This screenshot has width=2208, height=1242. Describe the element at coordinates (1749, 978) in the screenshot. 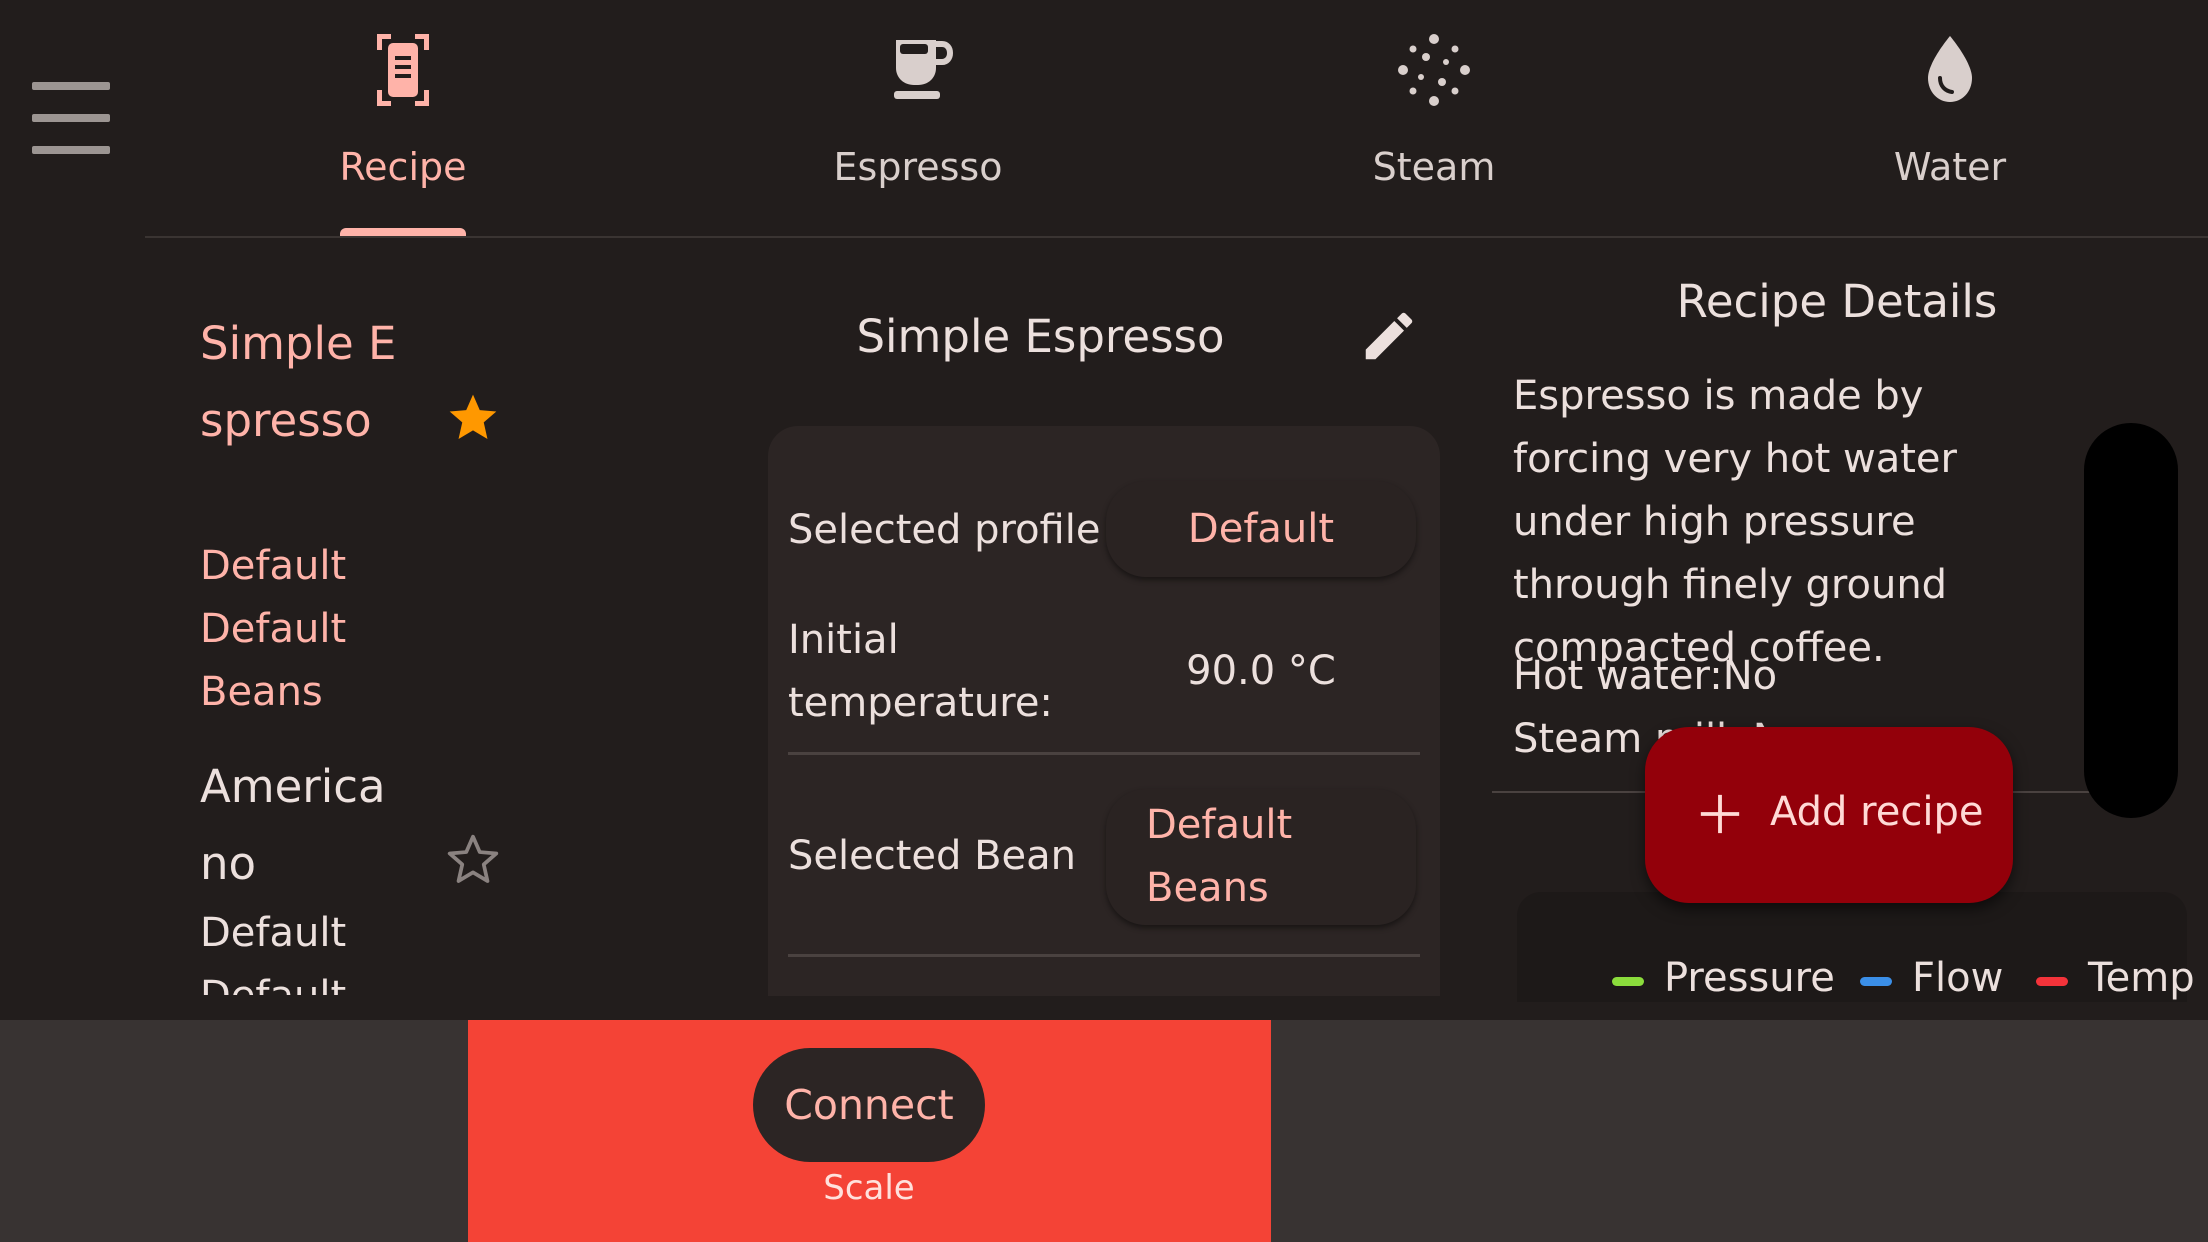

I see `legend-label: Pressure` at that location.